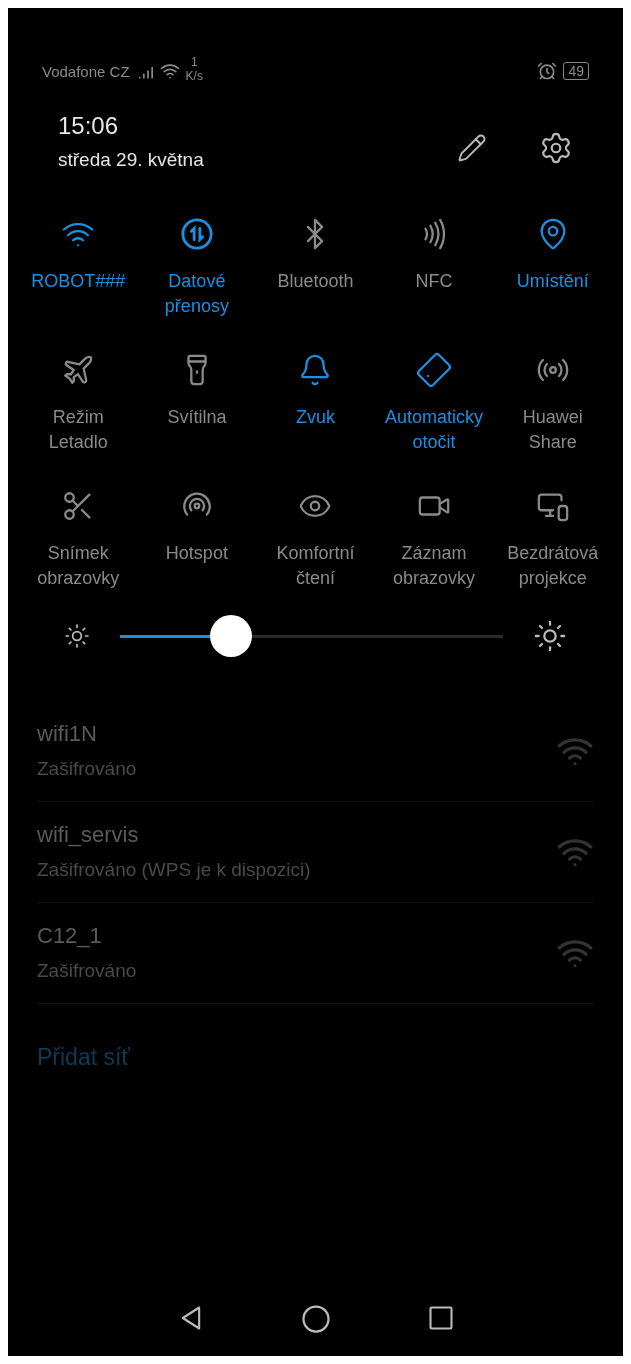 The image size is (631, 1364). Describe the element at coordinates (296, 936) in the screenshot. I see `network-name: C12_1` at that location.